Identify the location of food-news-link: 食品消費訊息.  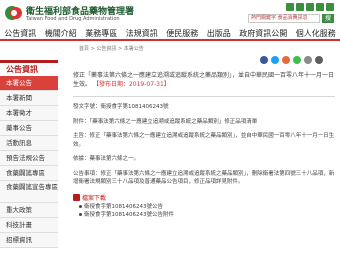
(293, 18).